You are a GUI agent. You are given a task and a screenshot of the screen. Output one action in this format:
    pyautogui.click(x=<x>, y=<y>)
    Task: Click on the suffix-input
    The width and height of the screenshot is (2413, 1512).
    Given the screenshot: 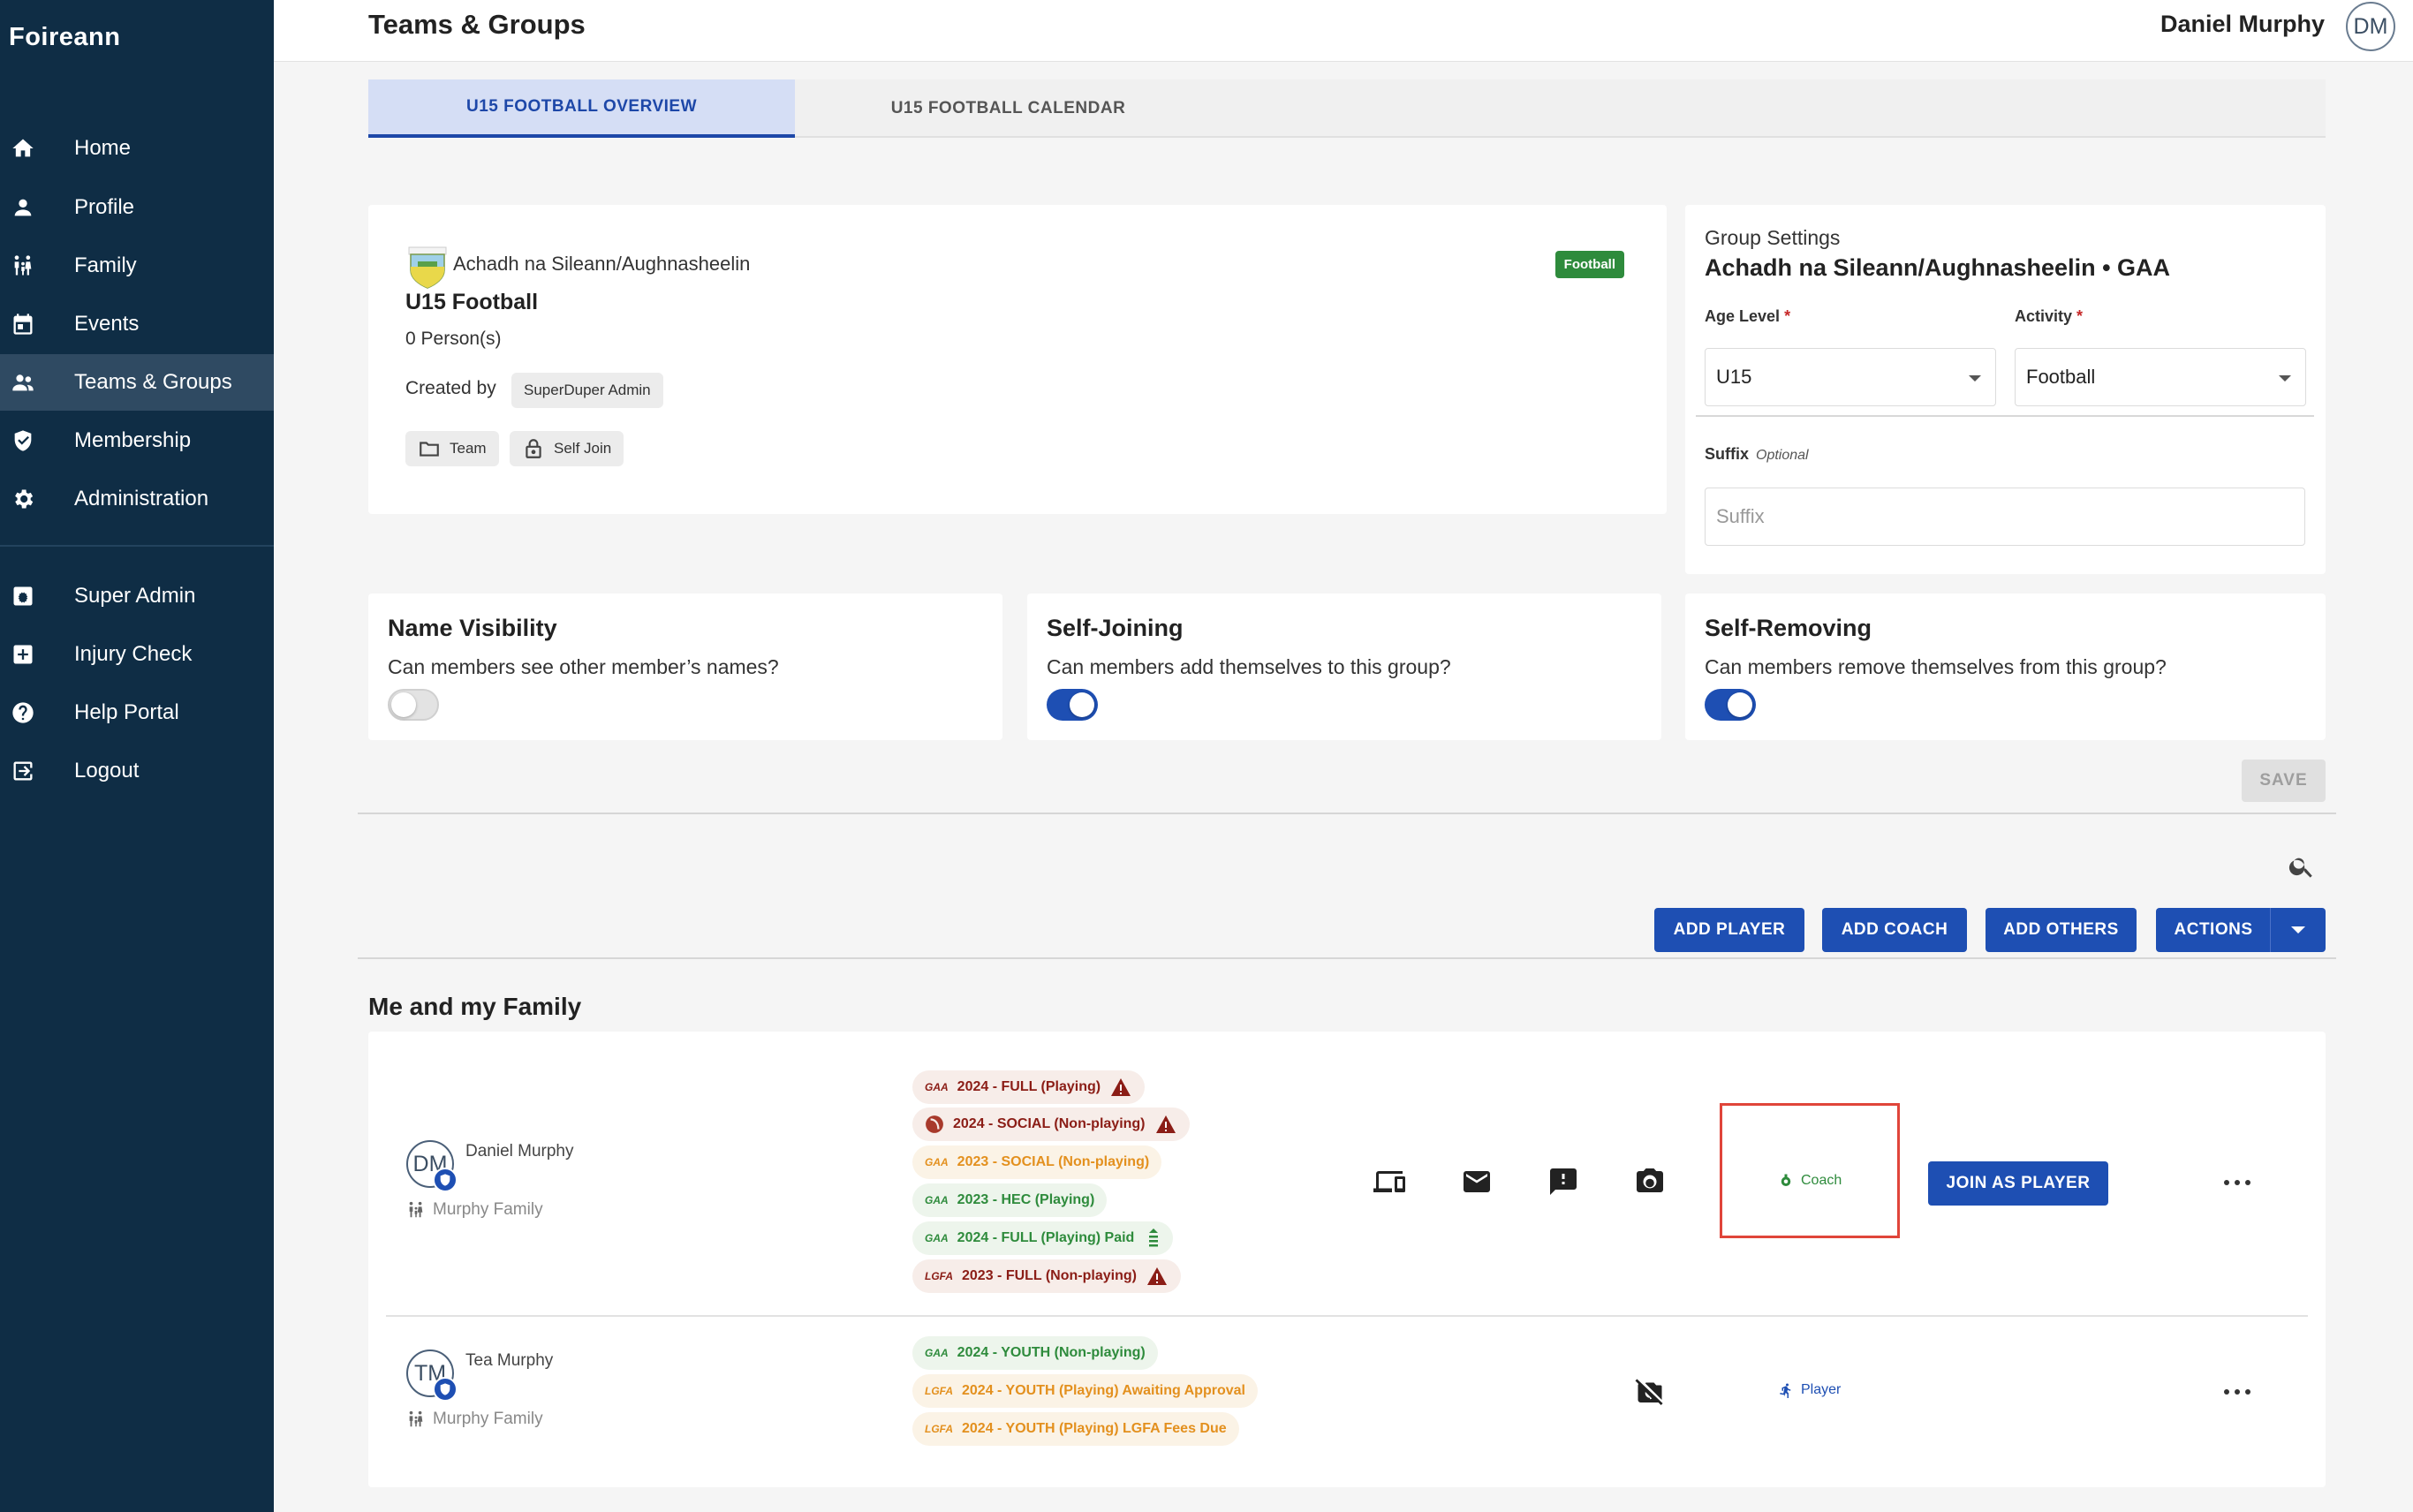 What is the action you would take?
    pyautogui.click(x=2005, y=517)
    